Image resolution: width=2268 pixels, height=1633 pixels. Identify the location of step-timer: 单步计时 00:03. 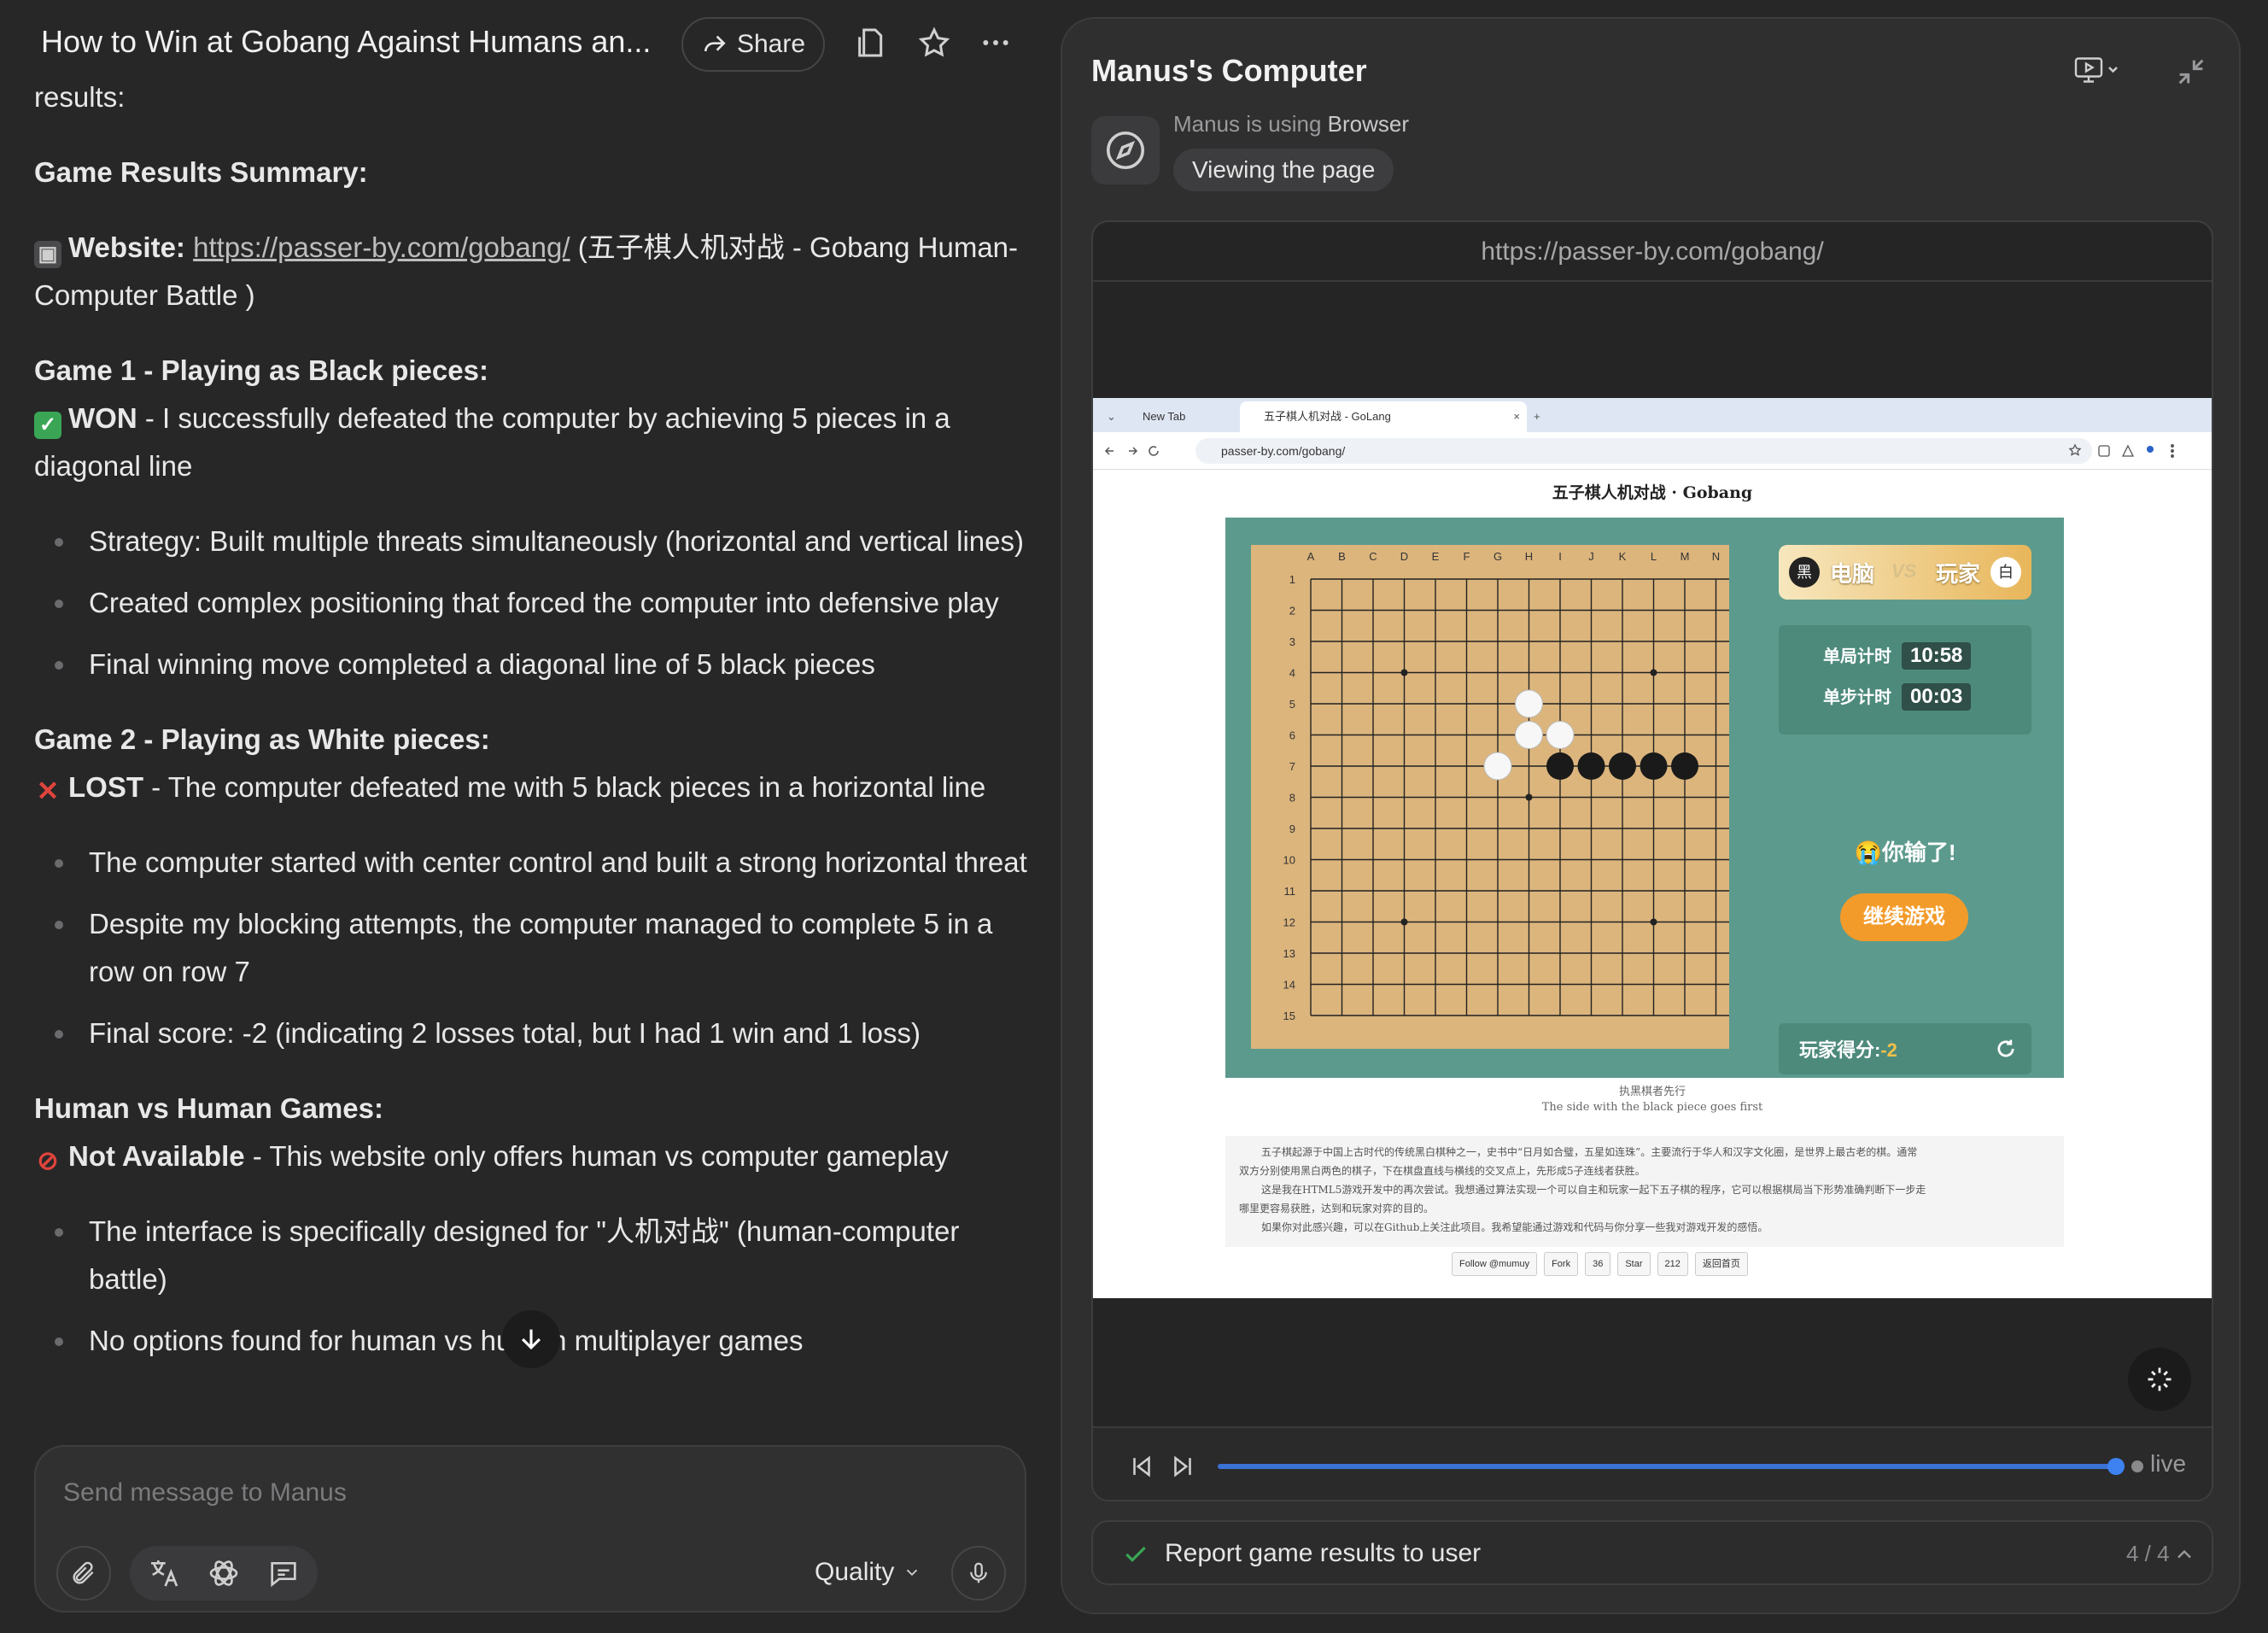
(1897, 697).